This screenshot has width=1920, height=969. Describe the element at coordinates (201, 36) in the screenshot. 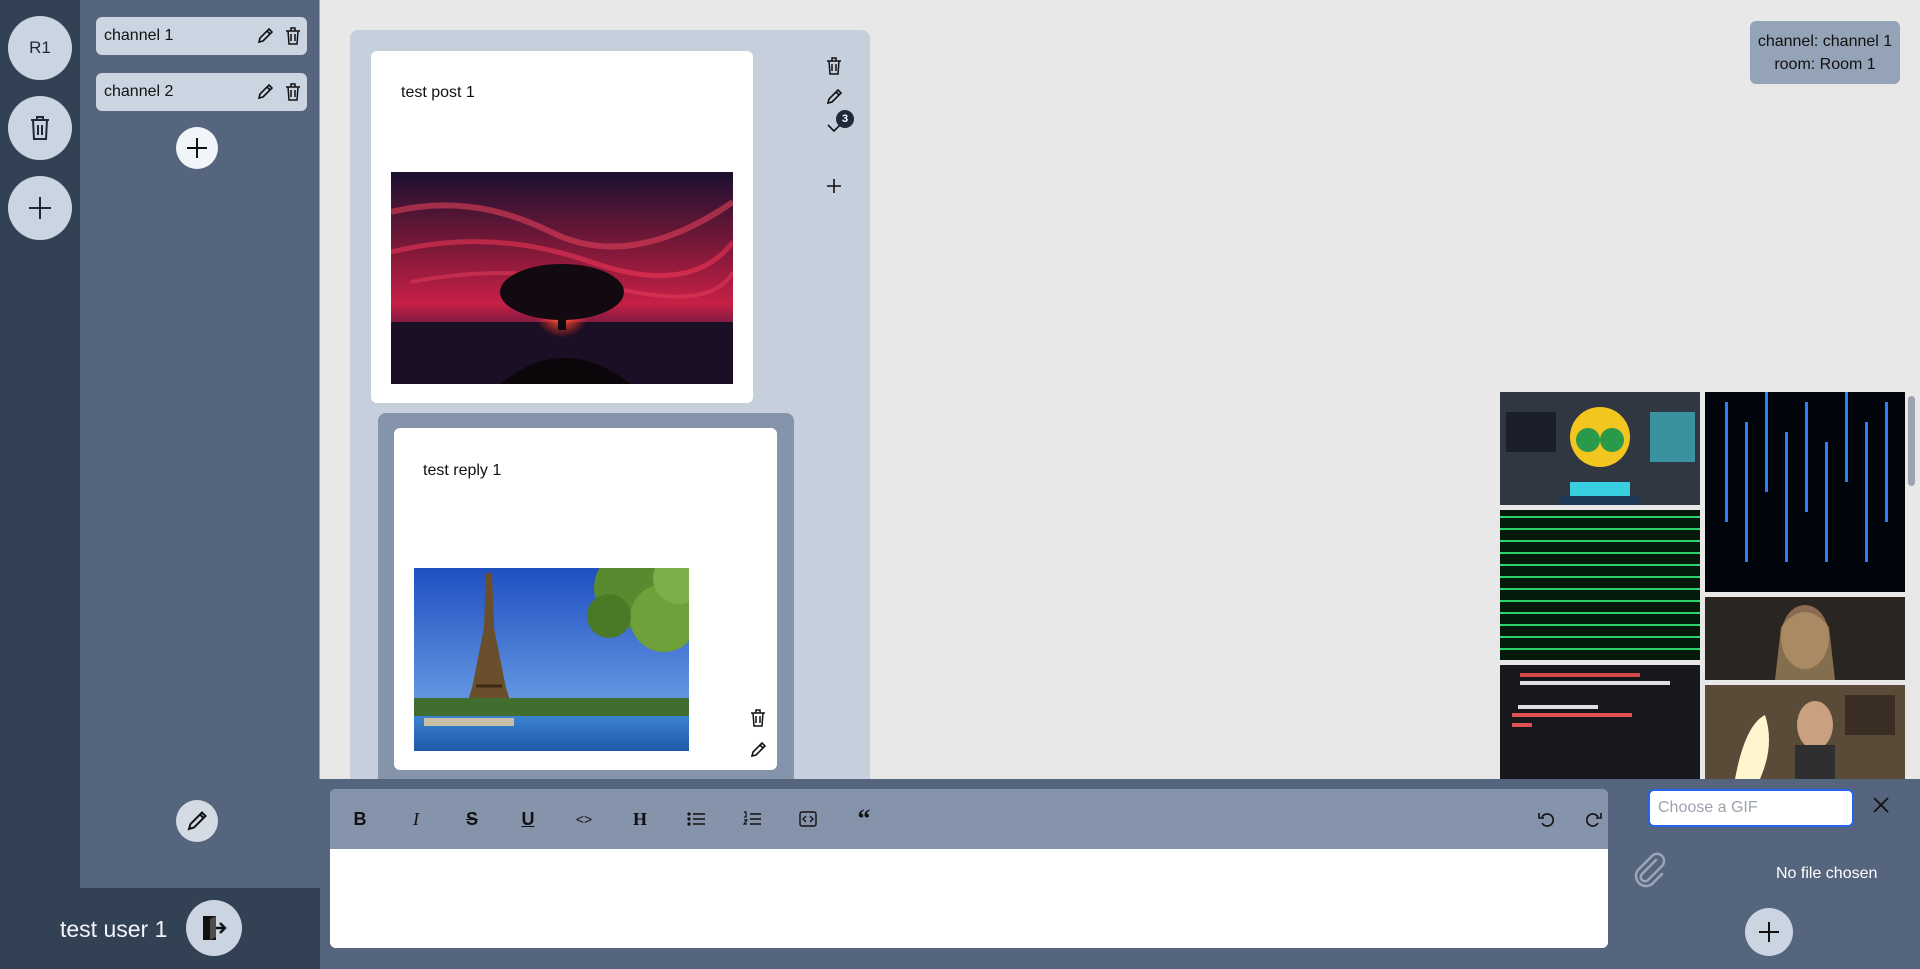

I see `channel-item-1: channel 1` at that location.